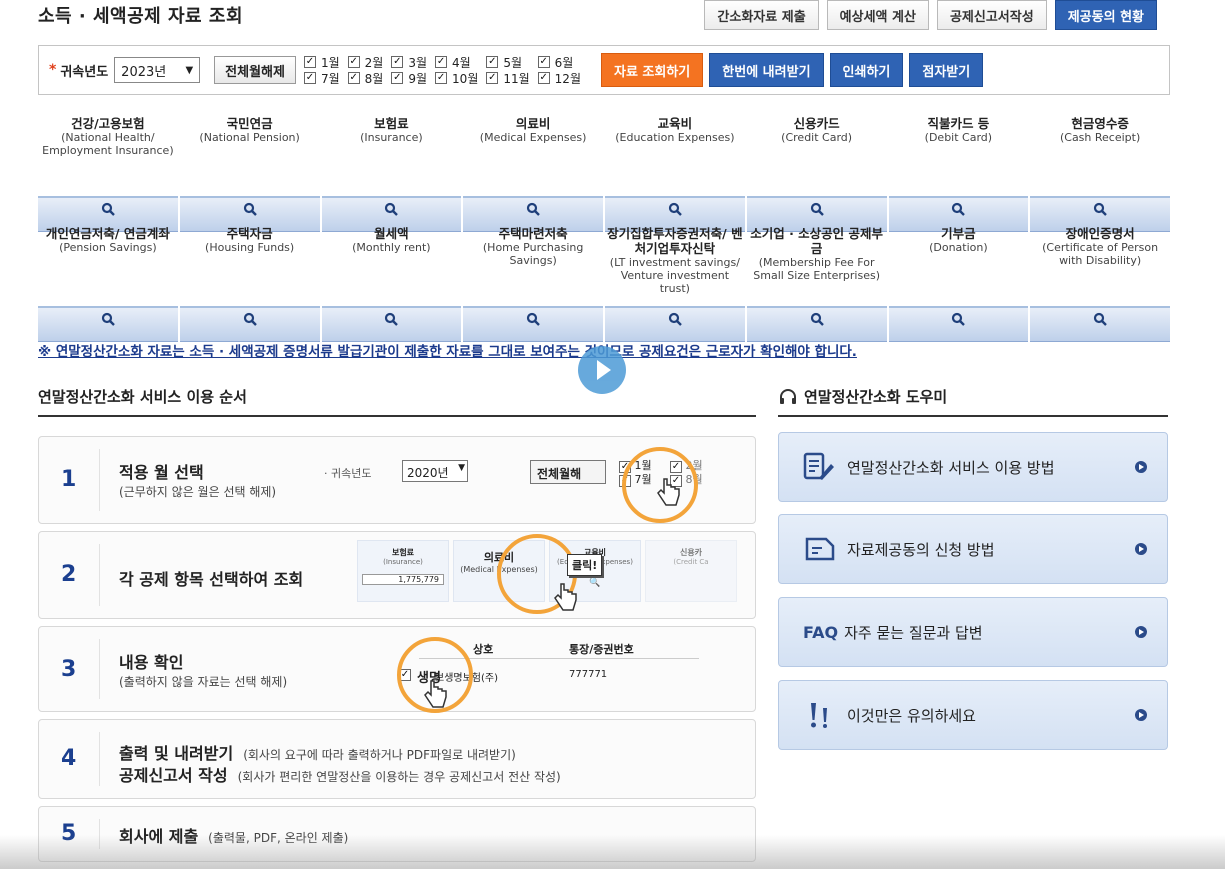  Describe the element at coordinates (820, 467) in the screenshot. I see `document-pen-icon` at that location.